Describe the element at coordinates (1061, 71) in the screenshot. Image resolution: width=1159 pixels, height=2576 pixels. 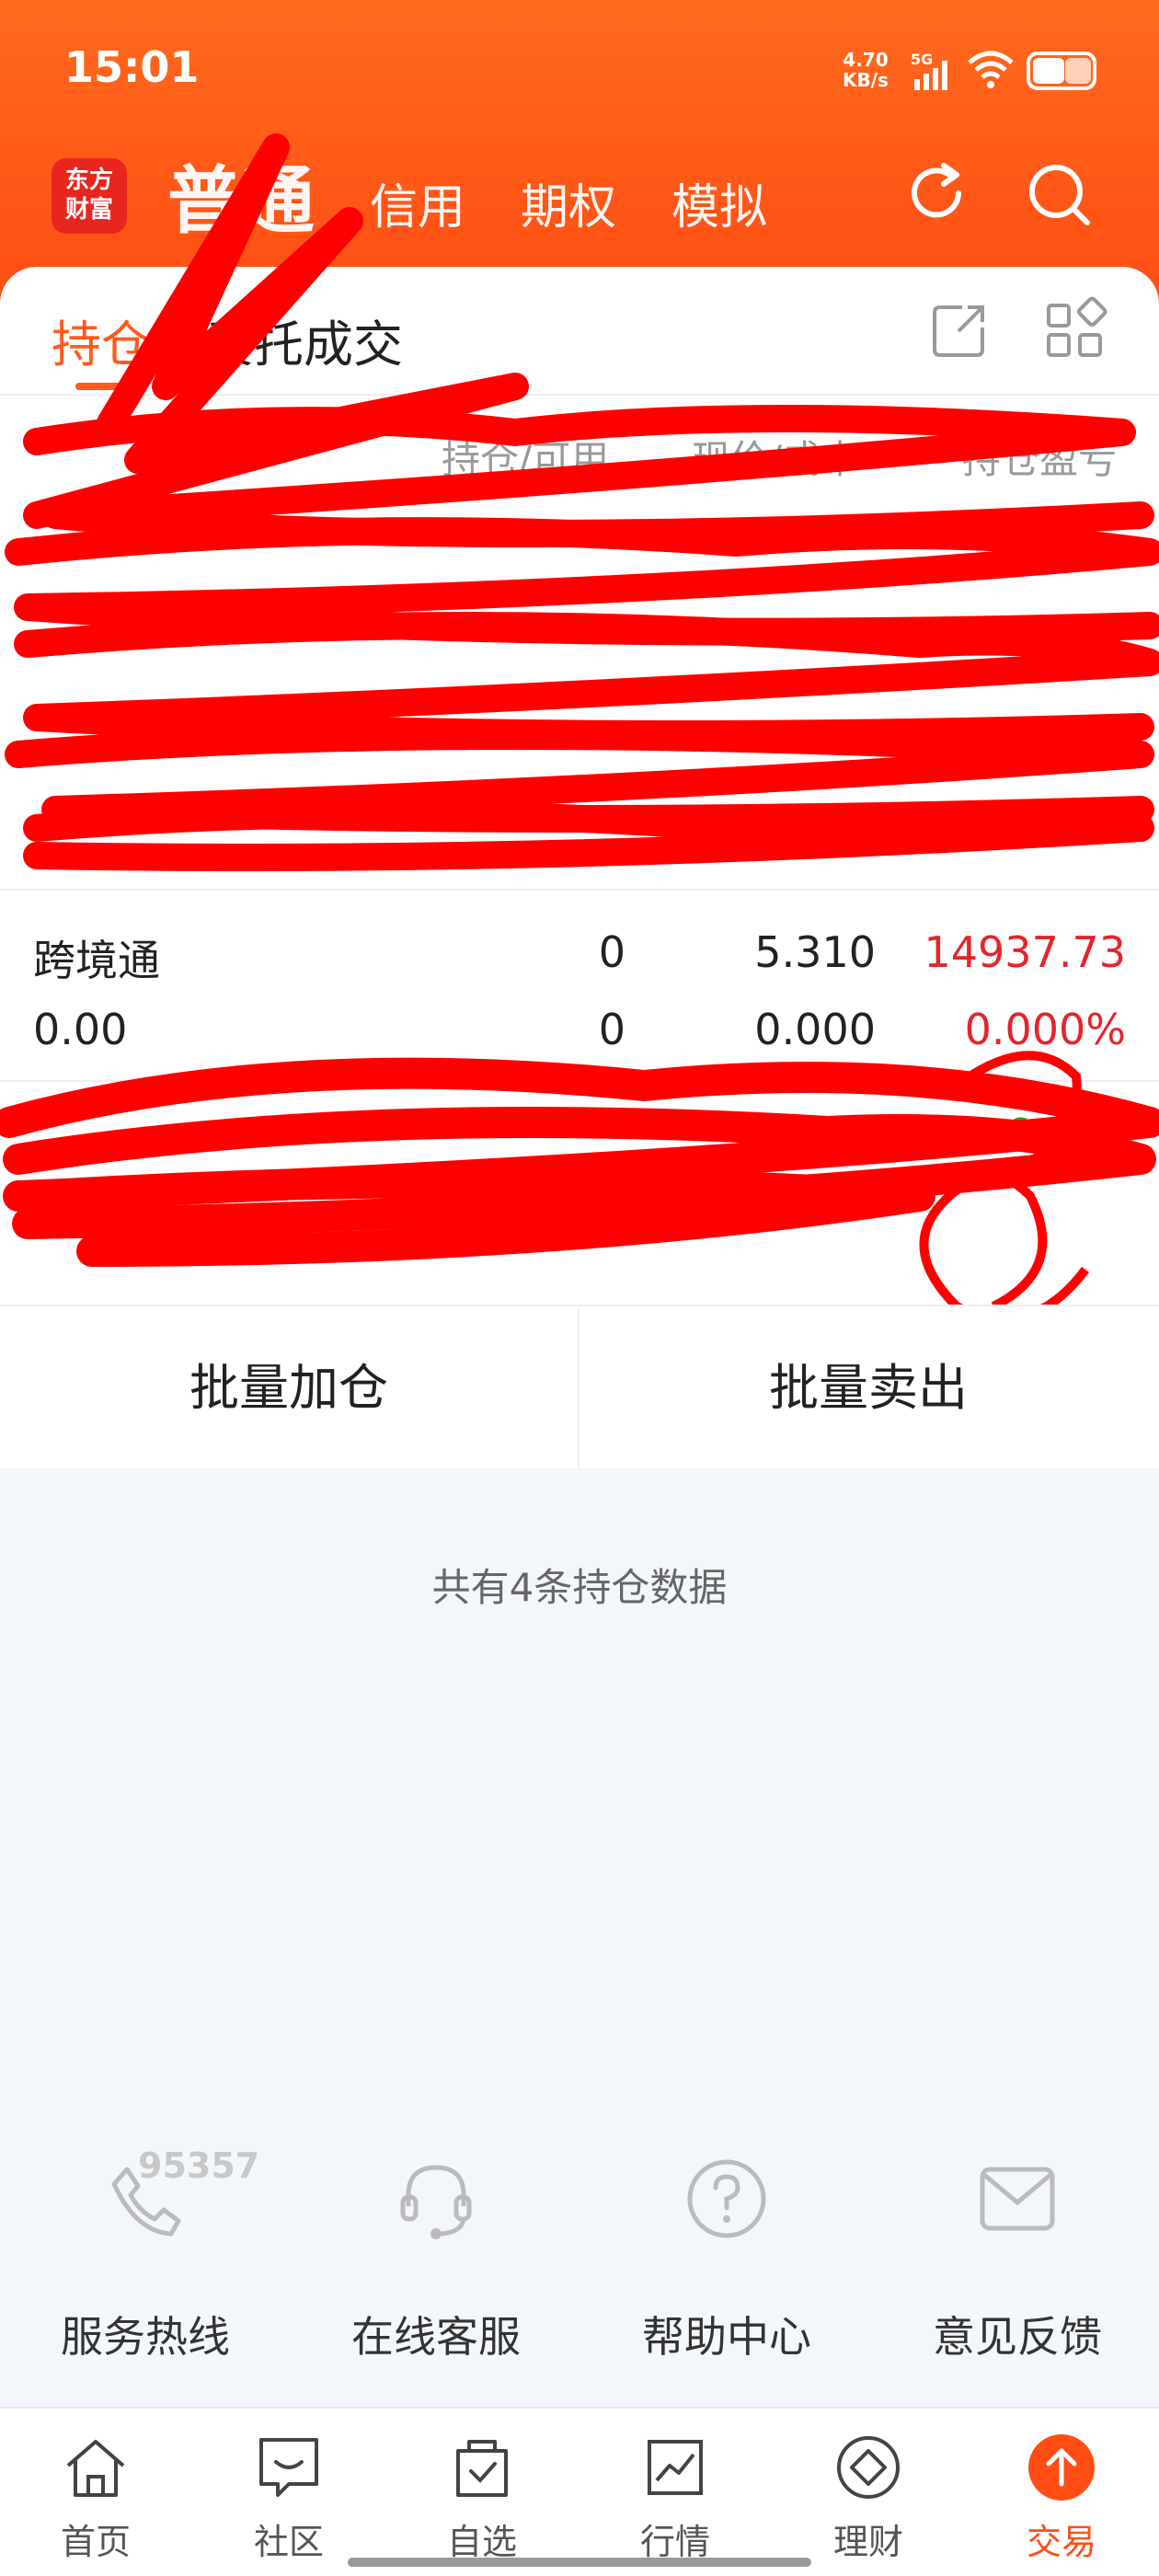
I see `battery-icon` at that location.